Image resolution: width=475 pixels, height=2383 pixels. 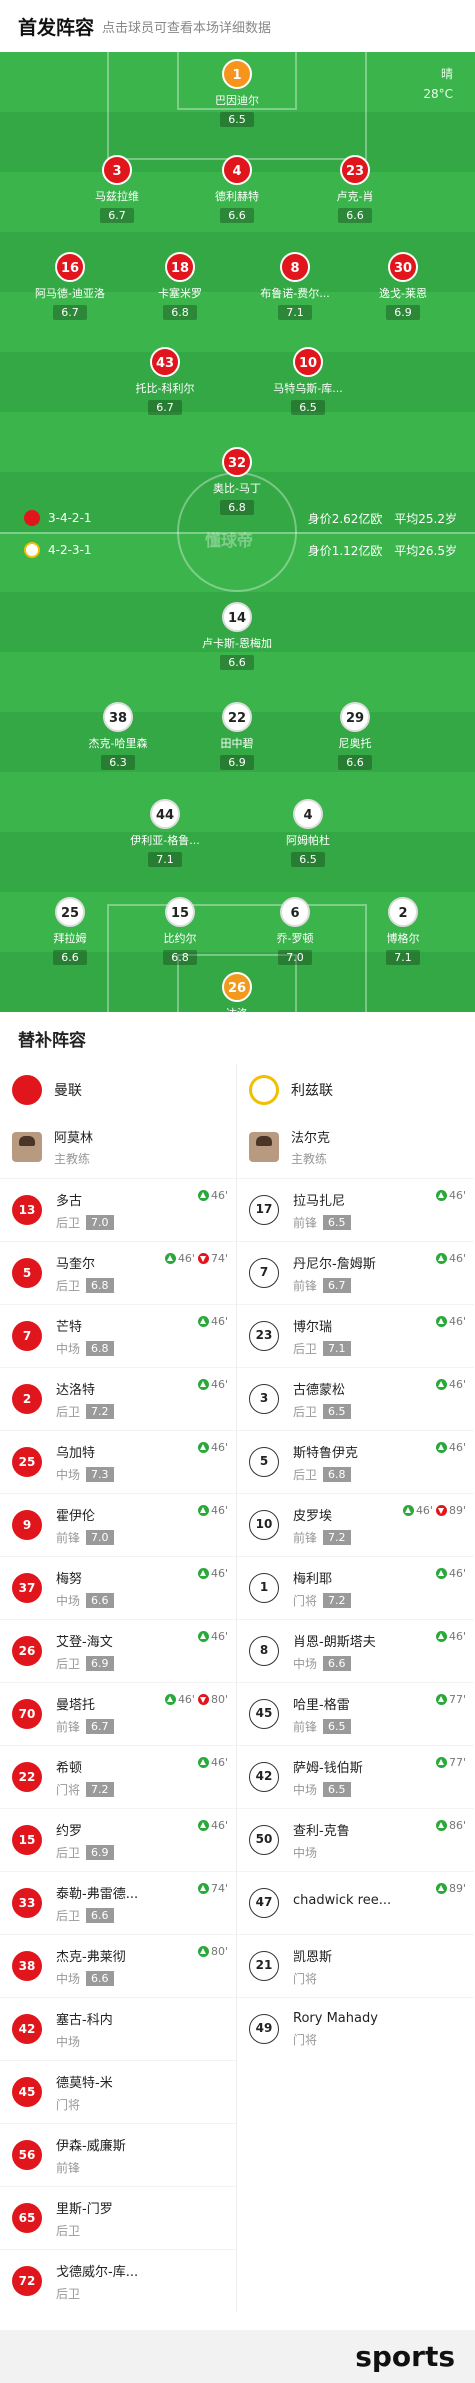 I want to click on away-player: 25 拜拉姆 6.6, so click(x=70, y=931).